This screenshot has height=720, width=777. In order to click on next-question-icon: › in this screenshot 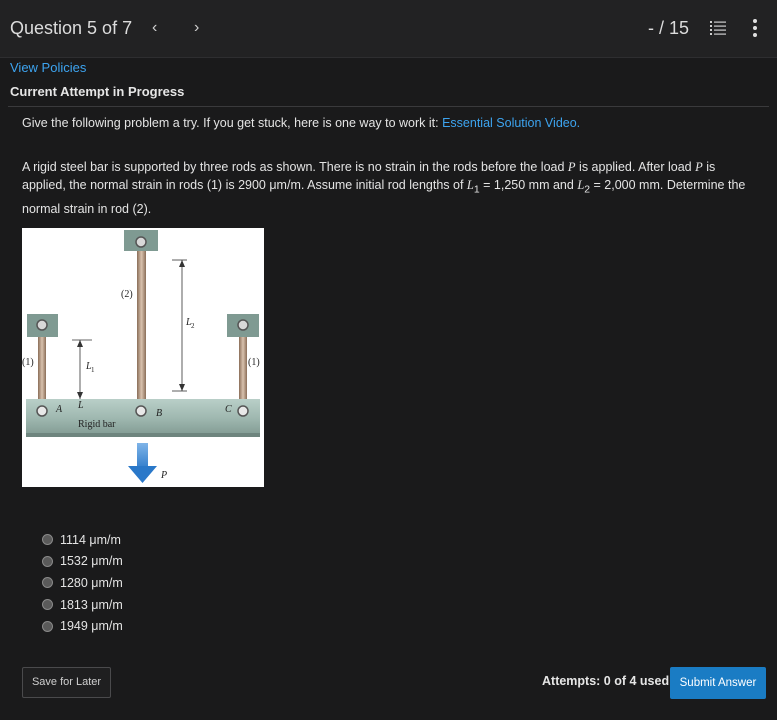, I will do `click(196, 28)`.